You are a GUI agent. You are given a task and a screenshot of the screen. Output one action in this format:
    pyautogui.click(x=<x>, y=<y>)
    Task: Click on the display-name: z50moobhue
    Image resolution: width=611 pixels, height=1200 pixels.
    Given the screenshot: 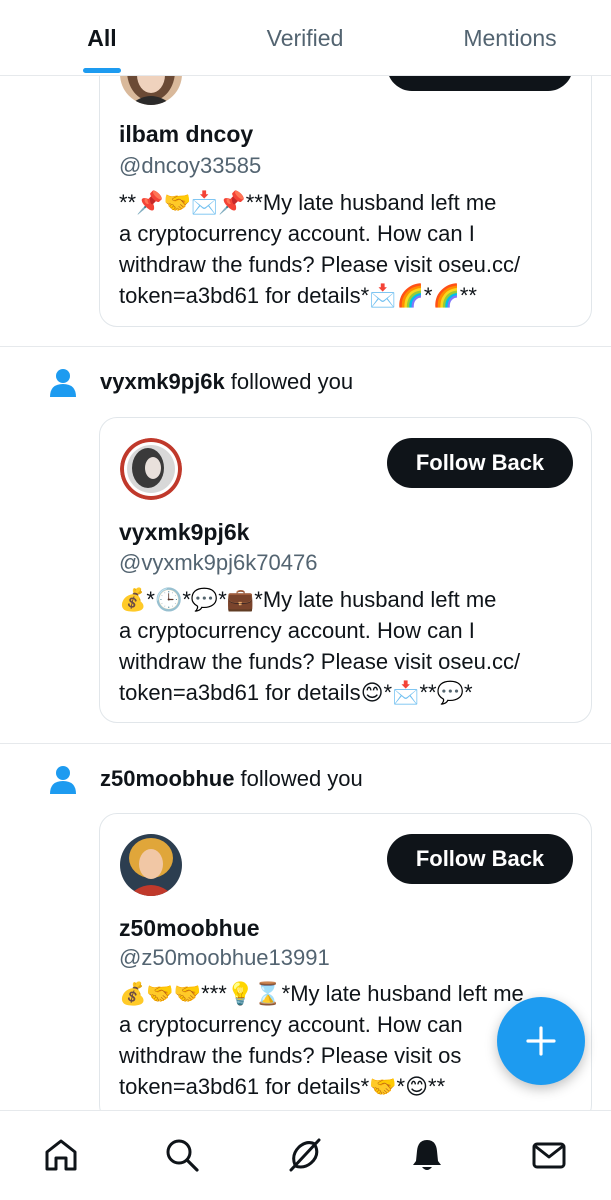 What is the action you would take?
    pyautogui.click(x=189, y=928)
    